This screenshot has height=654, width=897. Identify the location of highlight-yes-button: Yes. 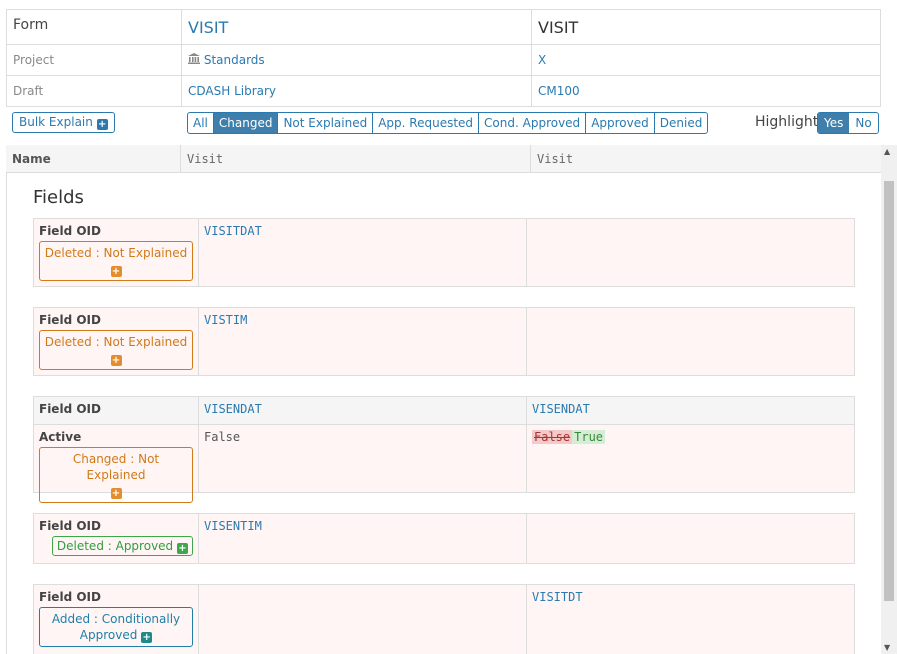
(834, 123).